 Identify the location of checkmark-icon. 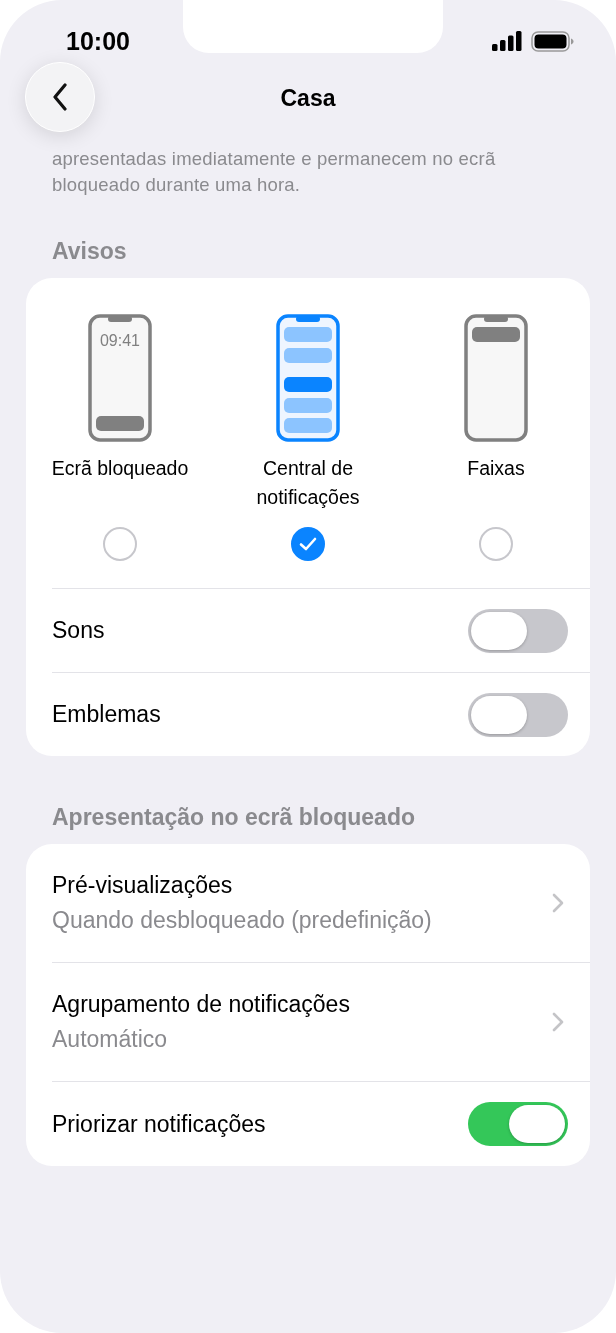
(308, 544).